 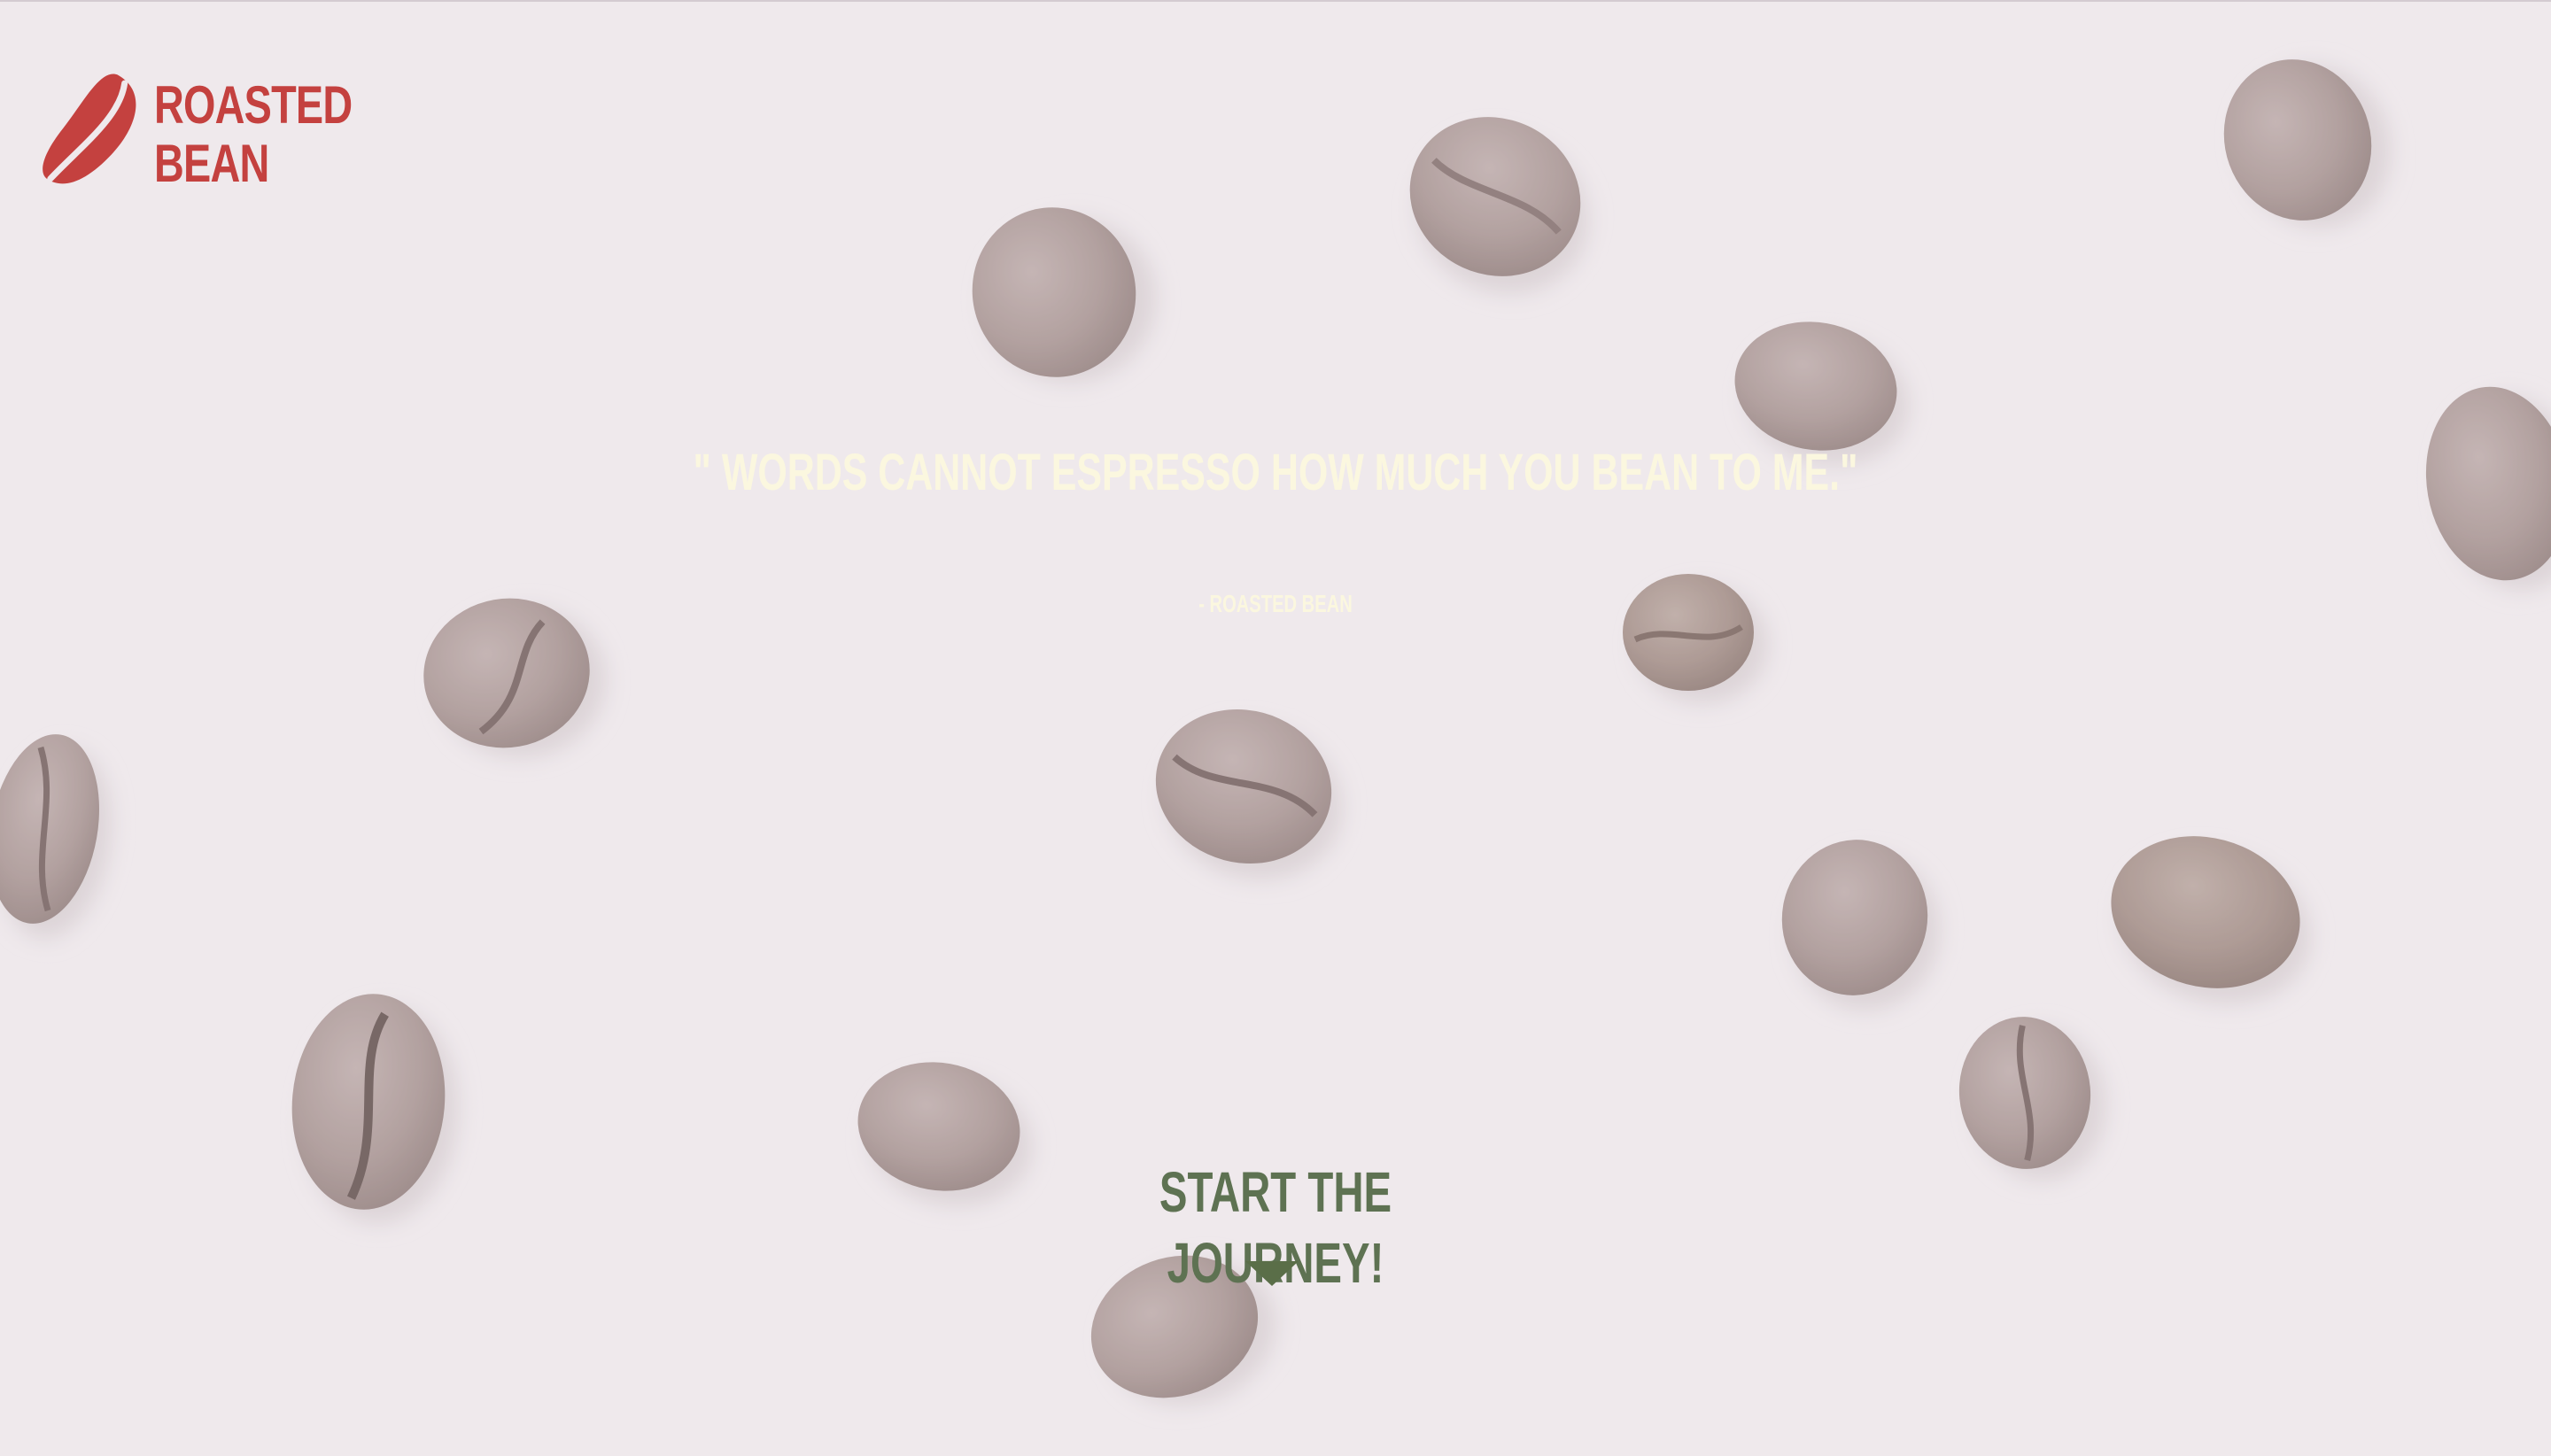 I want to click on triangle-down-icon, so click(x=1272, y=1273).